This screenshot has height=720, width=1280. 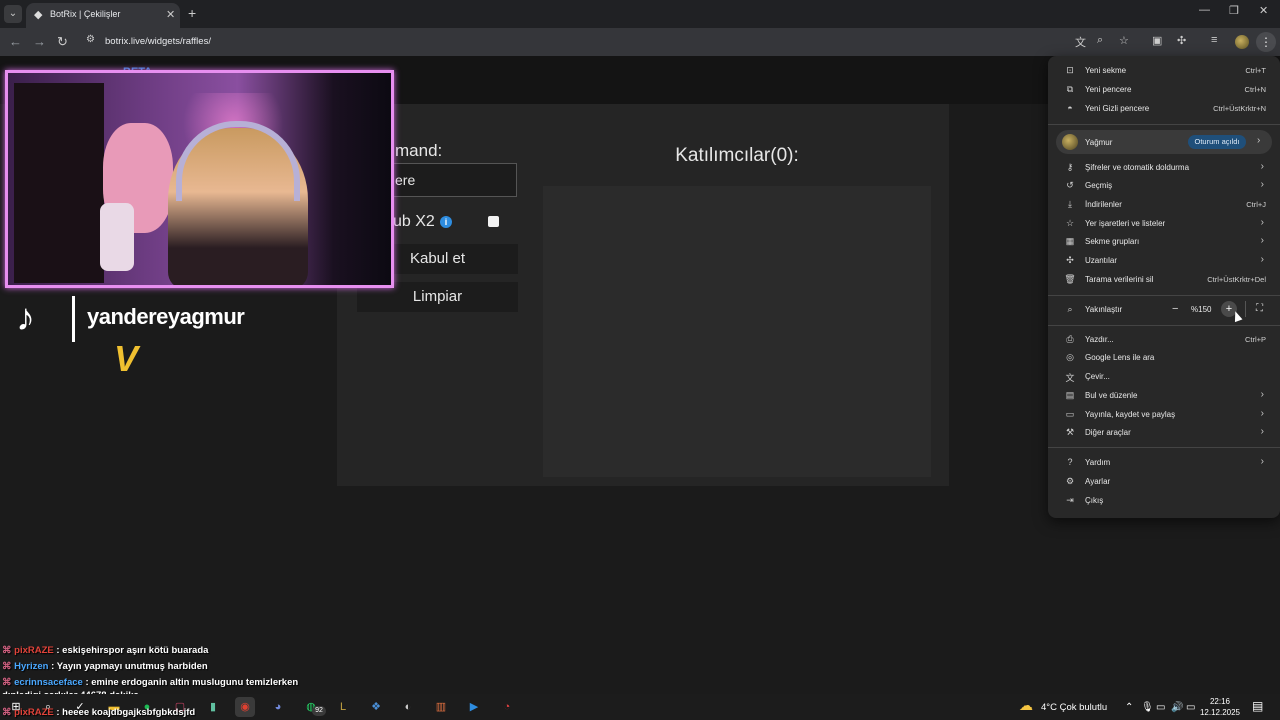 I want to click on back-button: ←, so click(x=15, y=41).